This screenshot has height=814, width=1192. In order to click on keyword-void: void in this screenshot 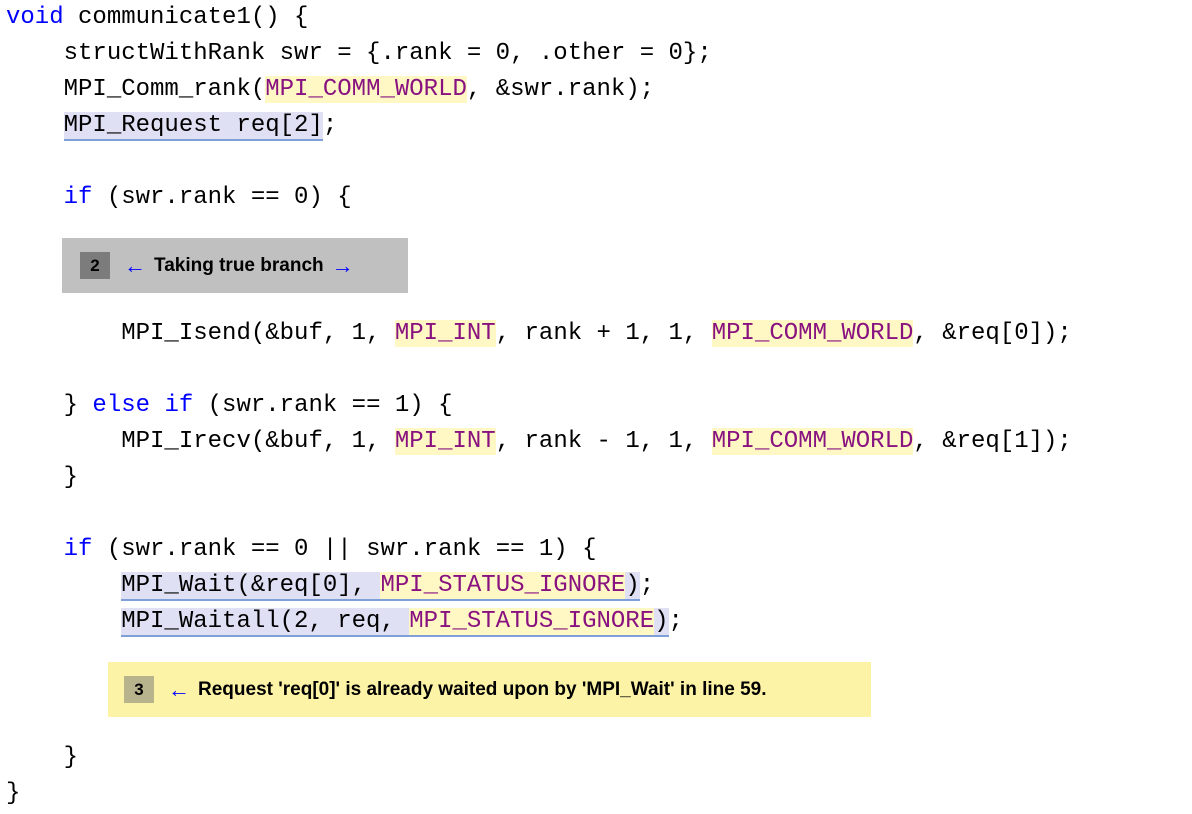, I will do `click(35, 17)`.